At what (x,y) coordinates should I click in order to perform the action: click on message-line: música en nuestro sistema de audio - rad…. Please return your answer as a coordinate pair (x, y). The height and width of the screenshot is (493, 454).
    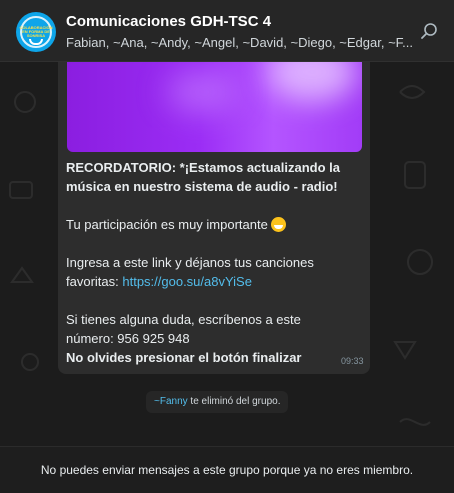
    Looking at the image, I should click on (202, 186).